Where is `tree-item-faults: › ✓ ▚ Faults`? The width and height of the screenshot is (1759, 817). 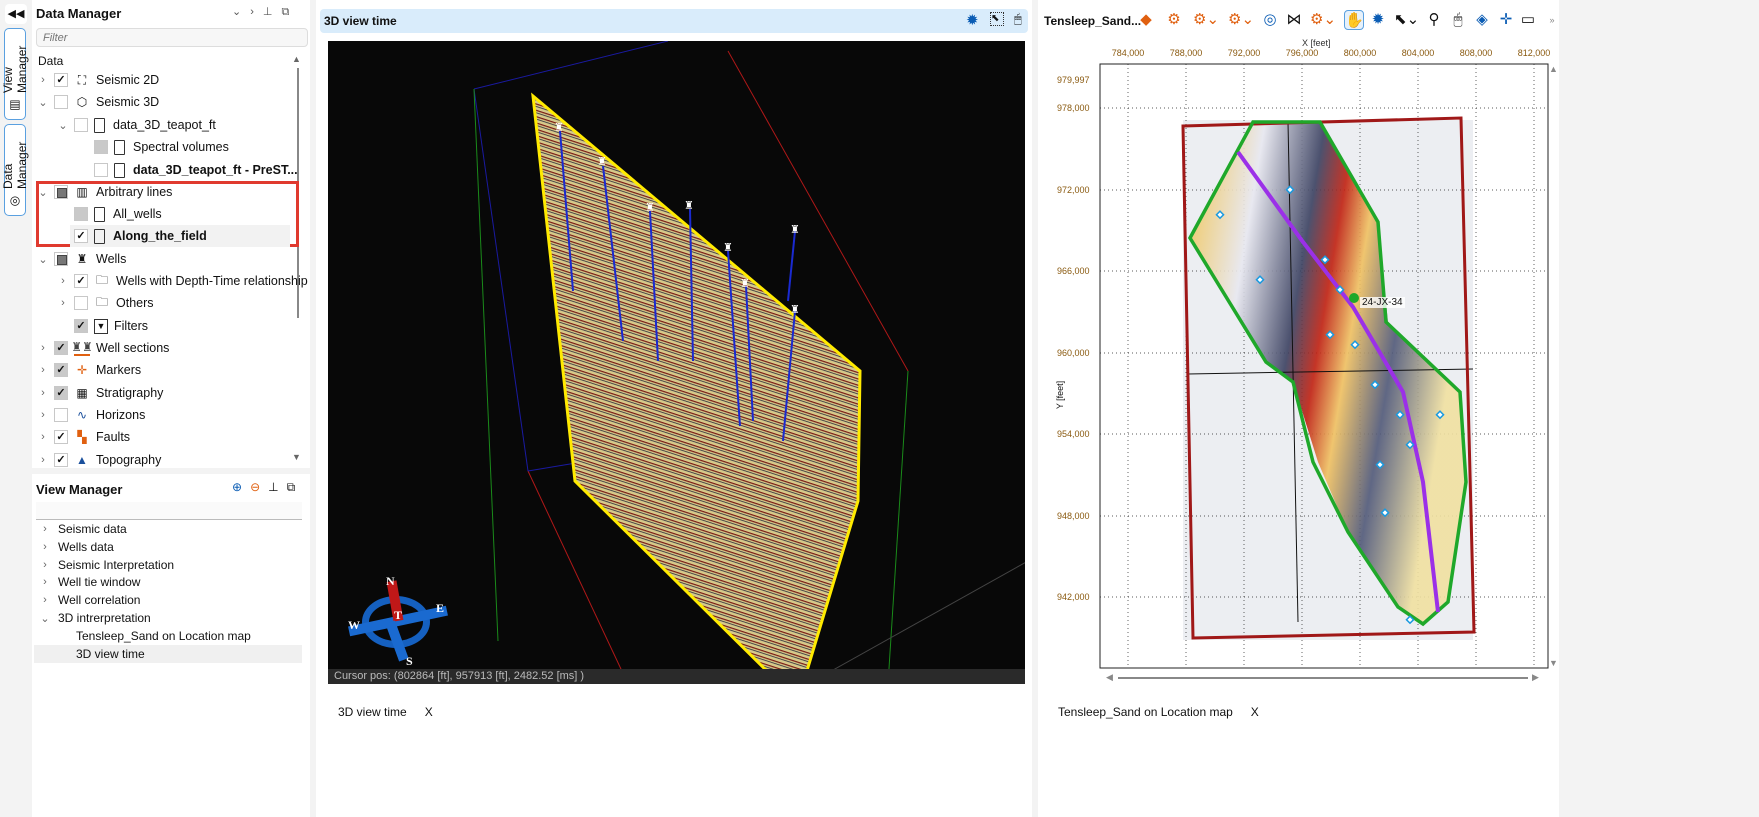 tree-item-faults: › ✓ ▚ Faults is located at coordinates (83, 437).